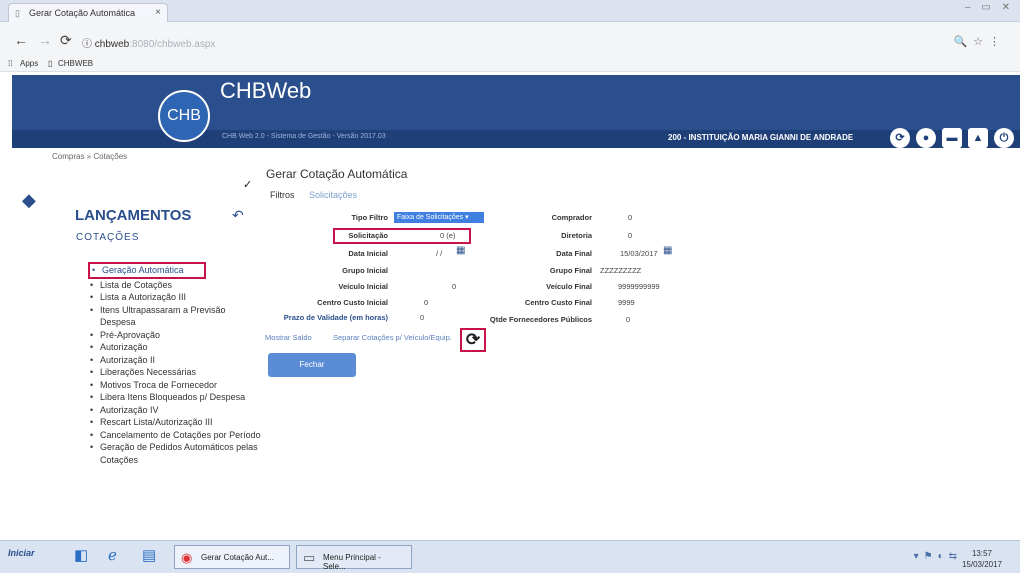  What do you see at coordinates (175, 435) in the screenshot?
I see `sidebar-item-cancelamento: Cancelamento de Cotações por Período` at bounding box center [175, 435].